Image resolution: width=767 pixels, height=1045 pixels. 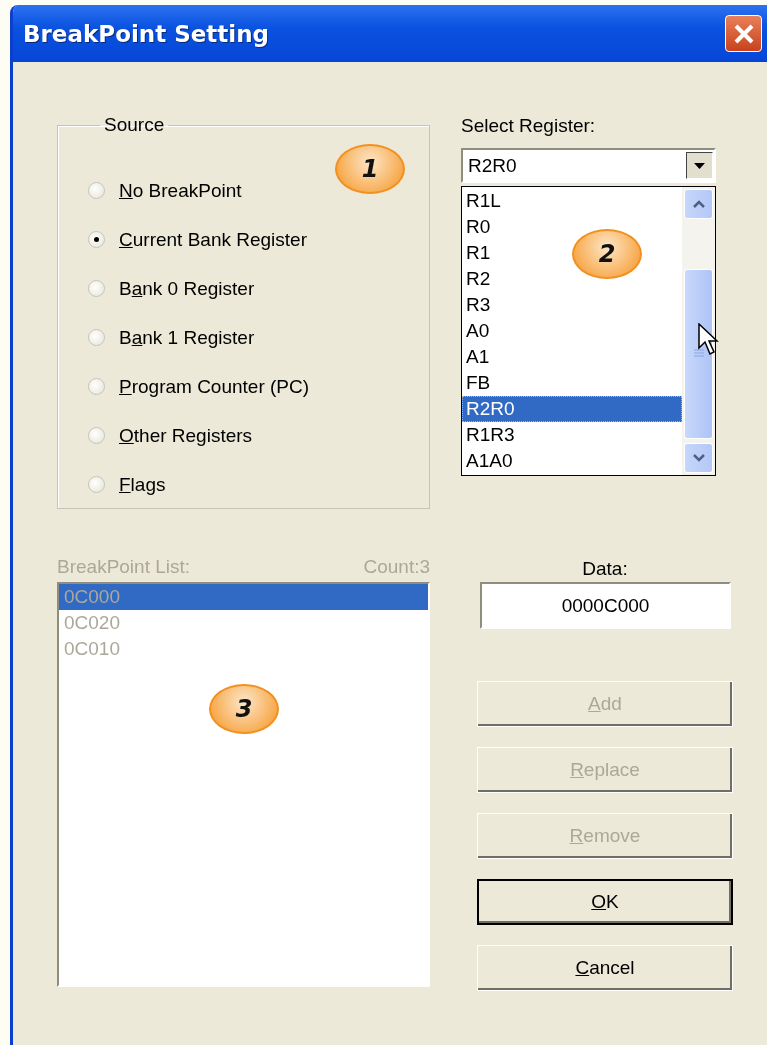 I want to click on dropdown-option: A1, so click(x=478, y=357).